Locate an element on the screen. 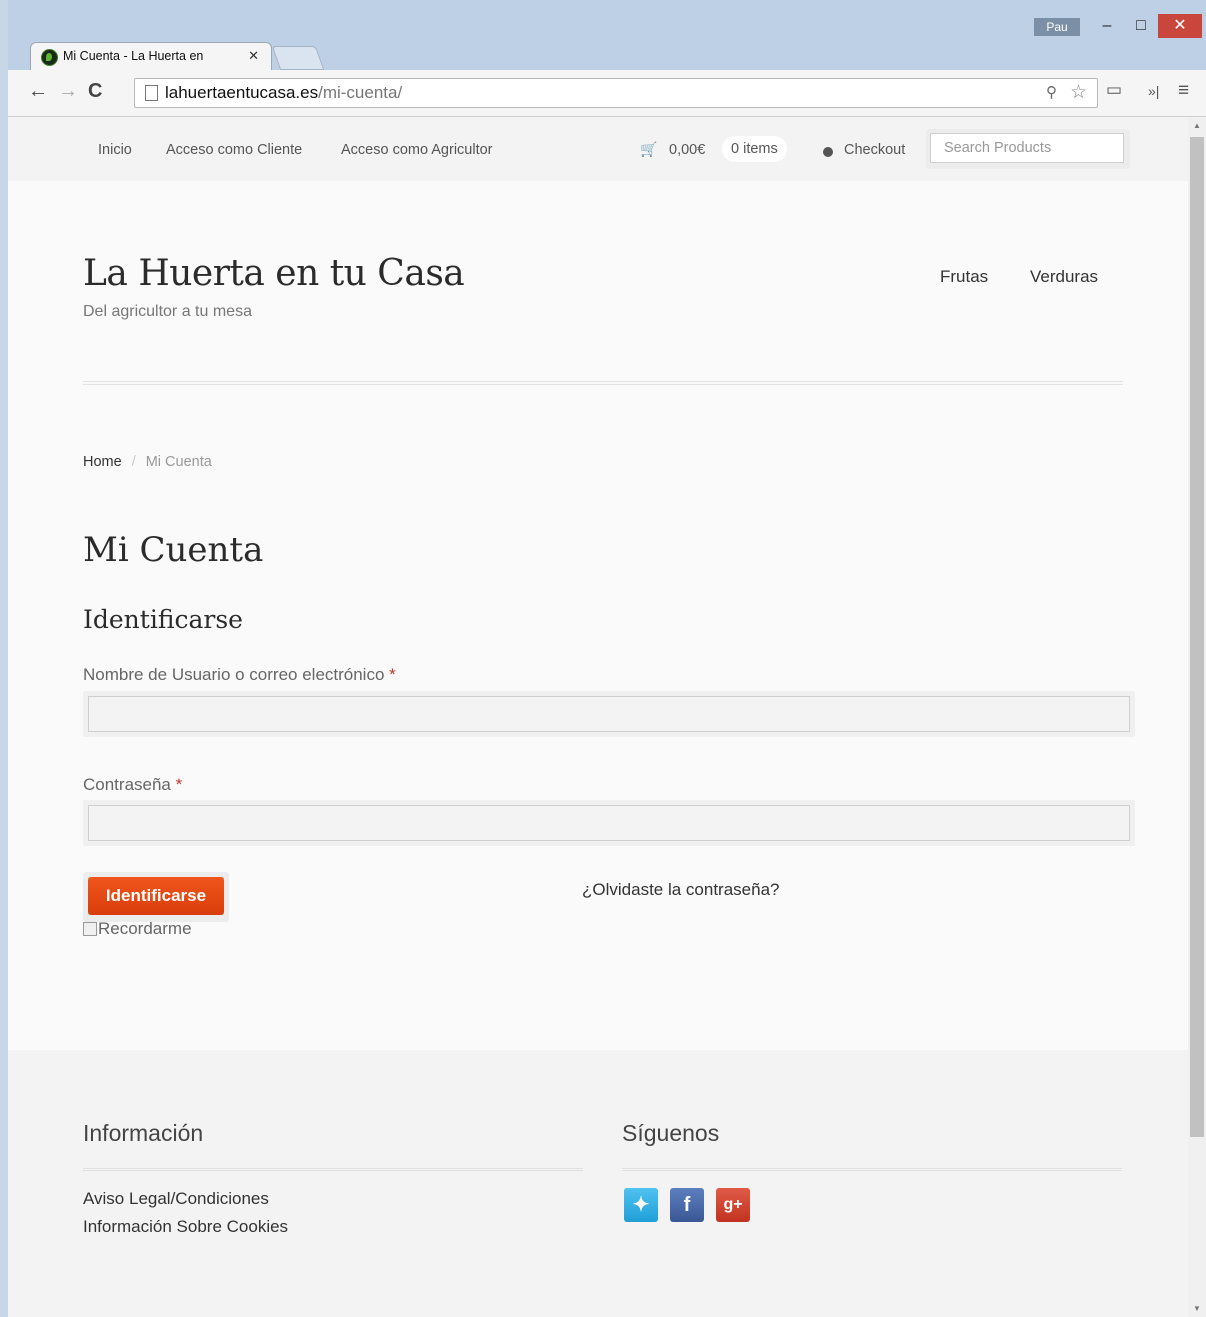 The width and height of the screenshot is (1206, 1317). breadcrumb: Home / Mi Cuenta is located at coordinates (147, 462).